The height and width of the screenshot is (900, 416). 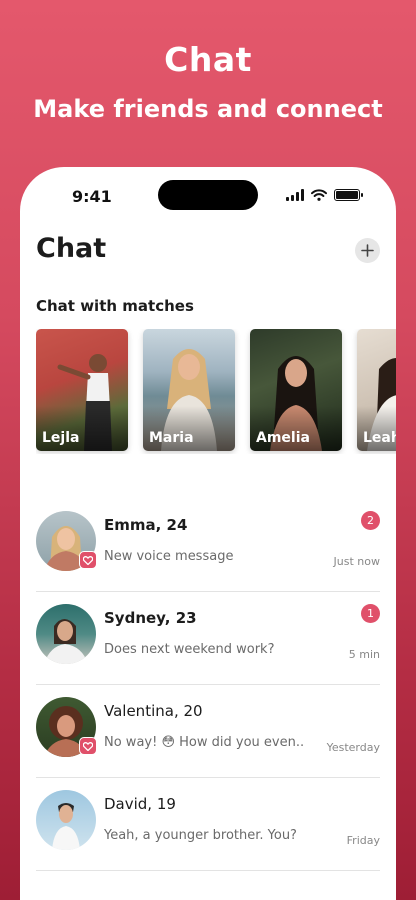 What do you see at coordinates (370, 613) in the screenshot?
I see `unread-count-badge: 1` at bounding box center [370, 613].